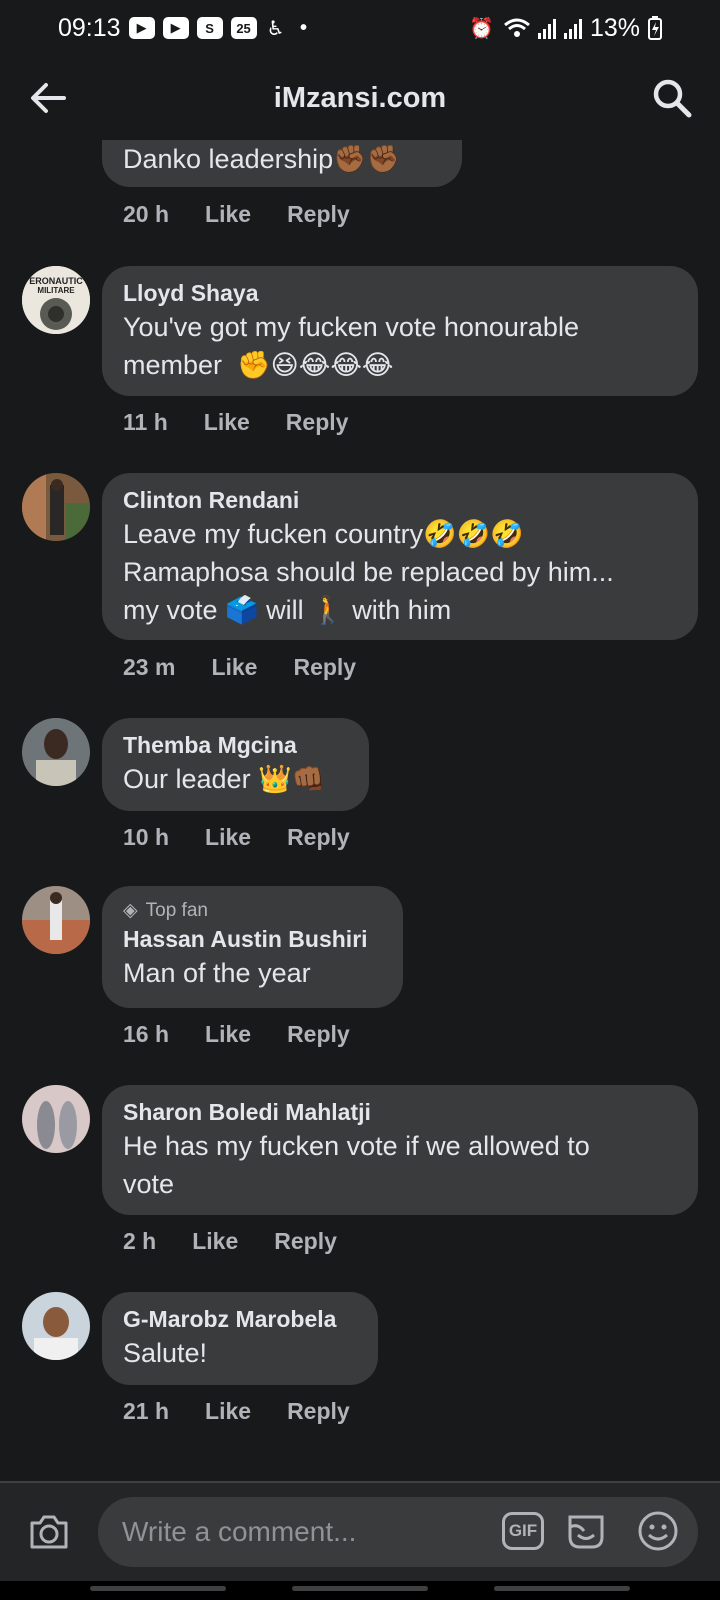 The height and width of the screenshot is (1600, 720). Describe the element at coordinates (236, 745) in the screenshot. I see `comment-author: Themba Mgcina` at that location.